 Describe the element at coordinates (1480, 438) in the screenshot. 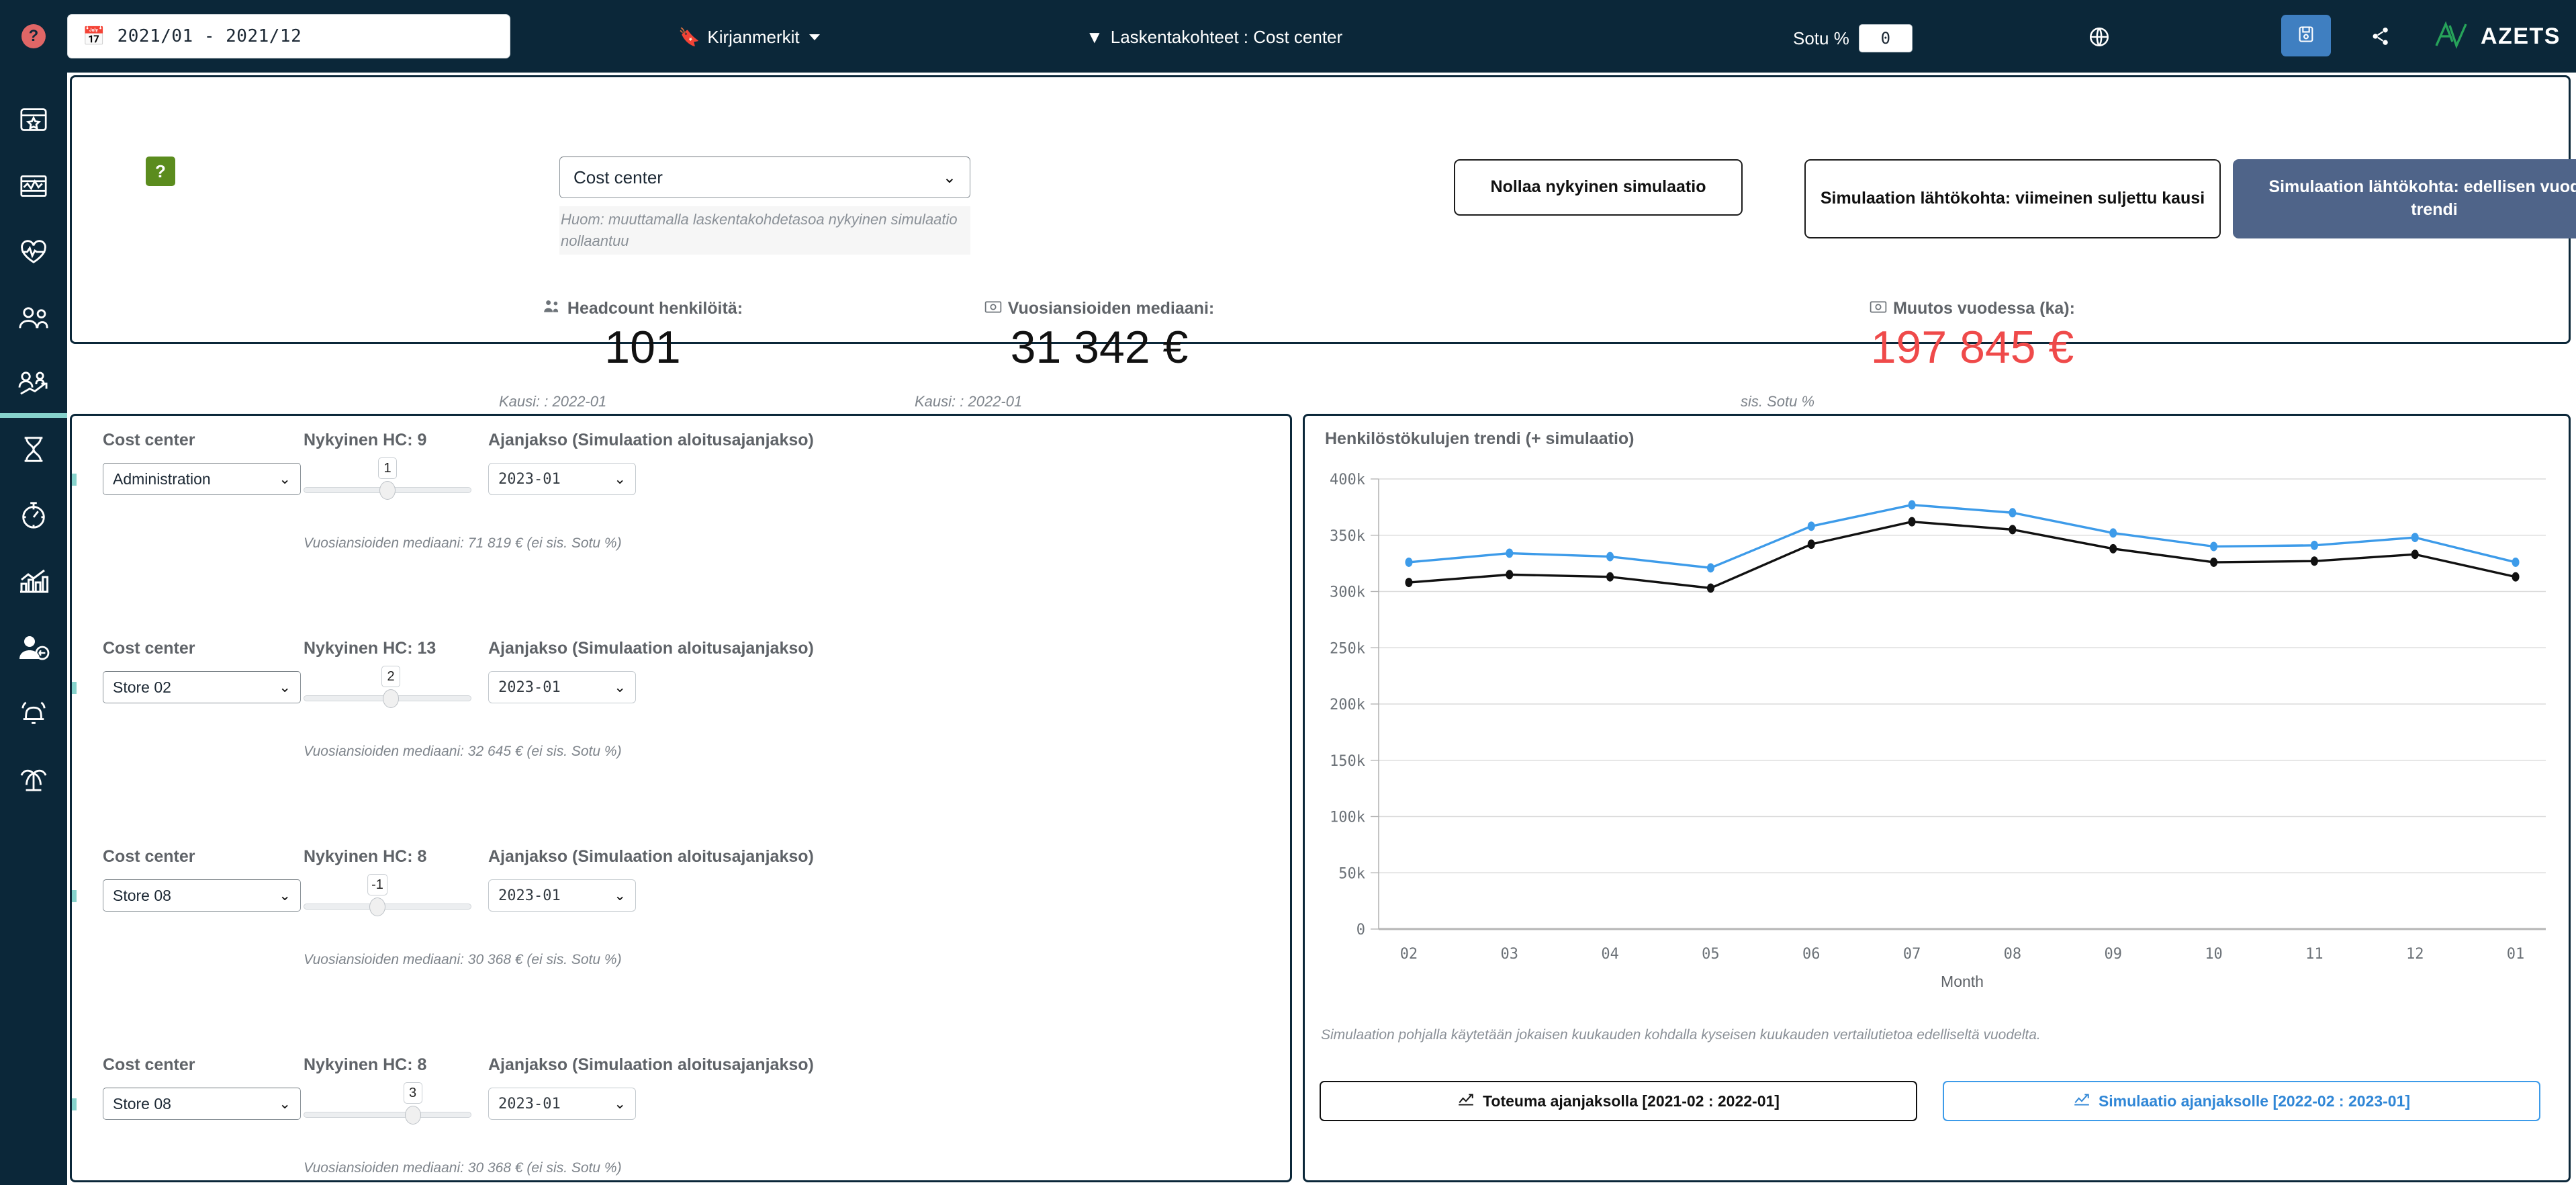

I see `chart-title: Henkilöstökulujen trendi (+ simulaatio)` at that location.